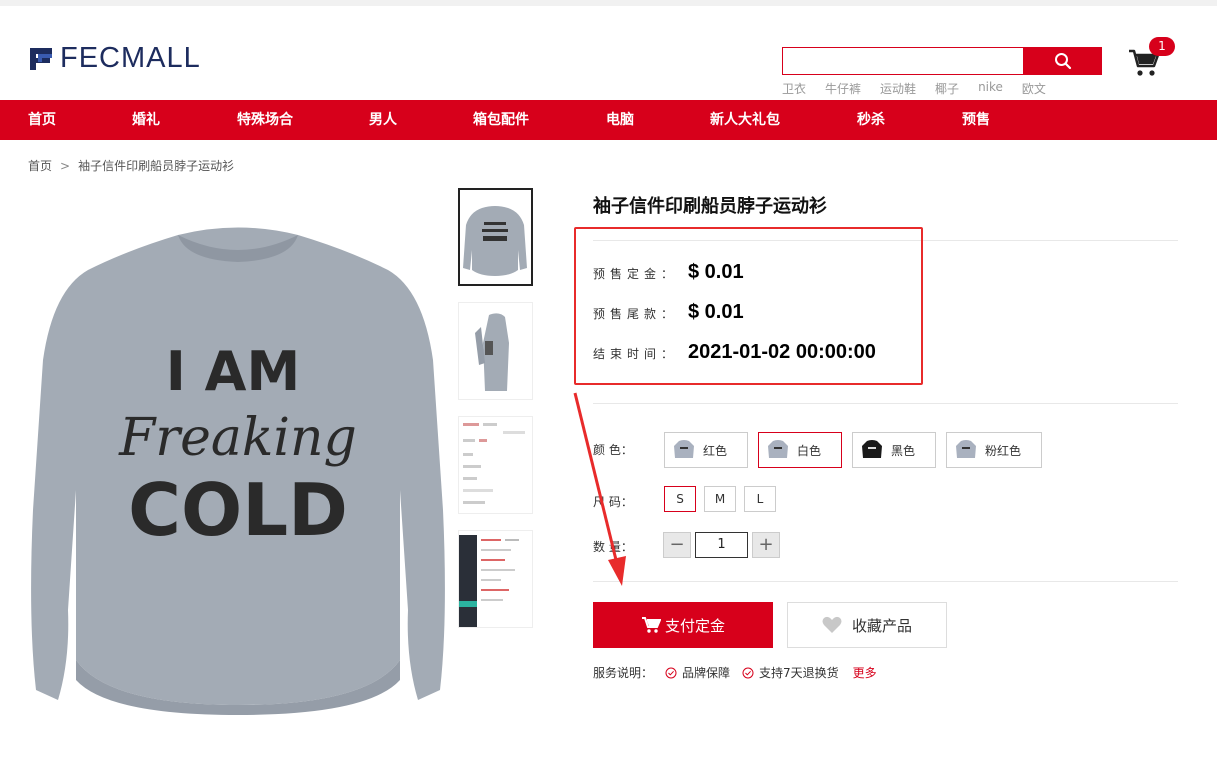  What do you see at coordinates (716, 312) in the screenshot?
I see `balance-value: $ 0.01` at bounding box center [716, 312].